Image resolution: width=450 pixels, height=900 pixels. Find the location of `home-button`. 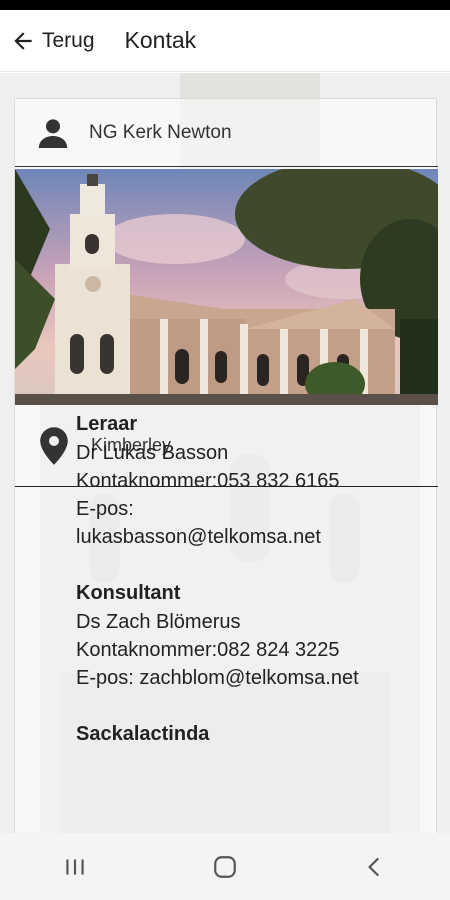

home-button is located at coordinates (225, 867).